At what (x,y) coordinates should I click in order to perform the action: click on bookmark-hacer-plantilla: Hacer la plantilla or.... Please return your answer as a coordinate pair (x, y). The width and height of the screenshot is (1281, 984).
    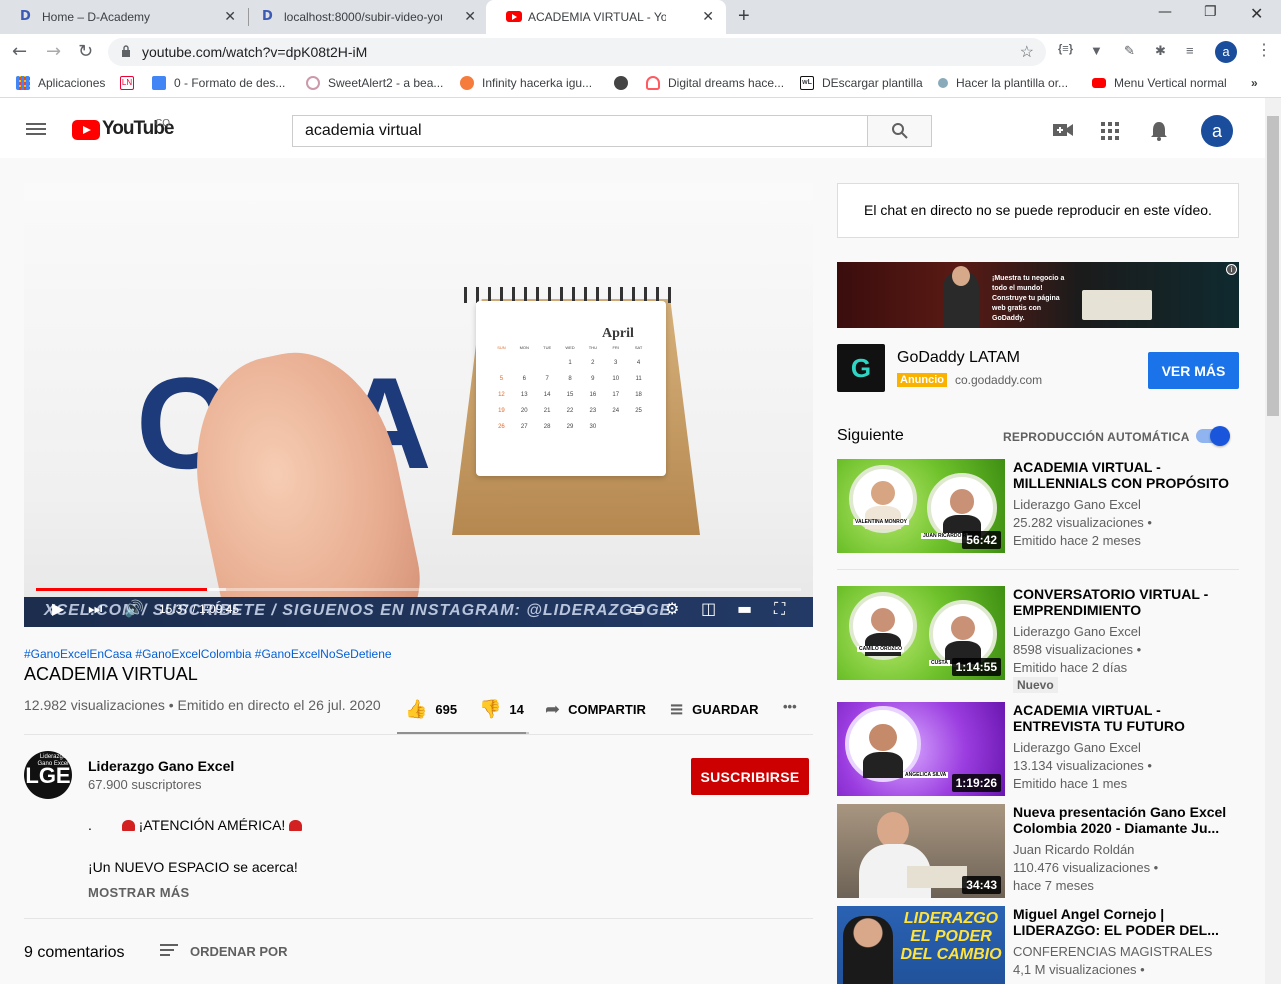
    Looking at the image, I should click on (1003, 83).